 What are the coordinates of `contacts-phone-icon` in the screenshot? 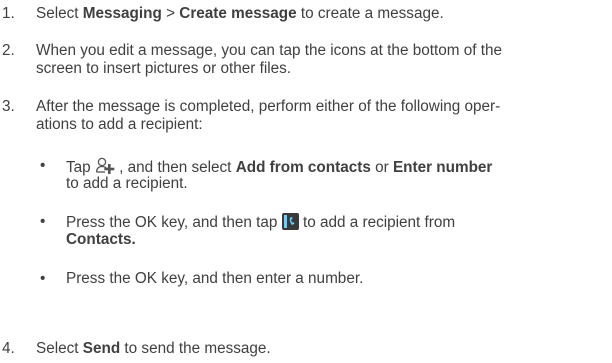 It's located at (290, 224).